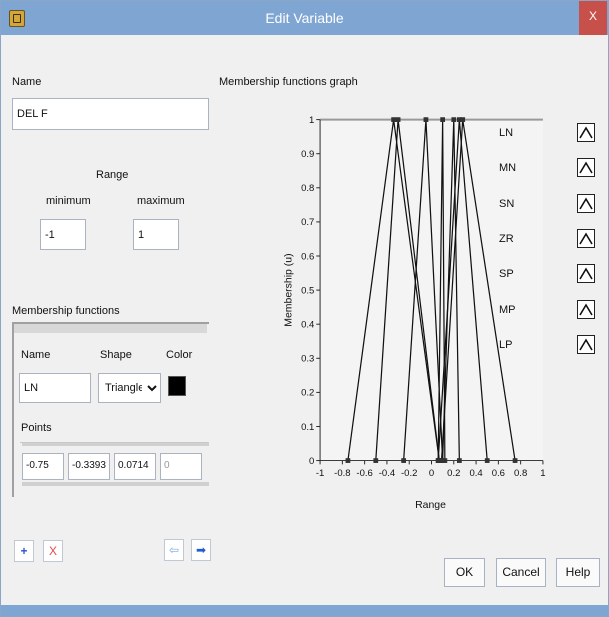 This screenshot has width=609, height=617. I want to click on y-tick-label: 0.8, so click(307, 188).